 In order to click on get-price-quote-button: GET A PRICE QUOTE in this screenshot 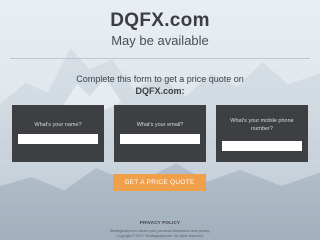, I will do `click(159, 182)`.